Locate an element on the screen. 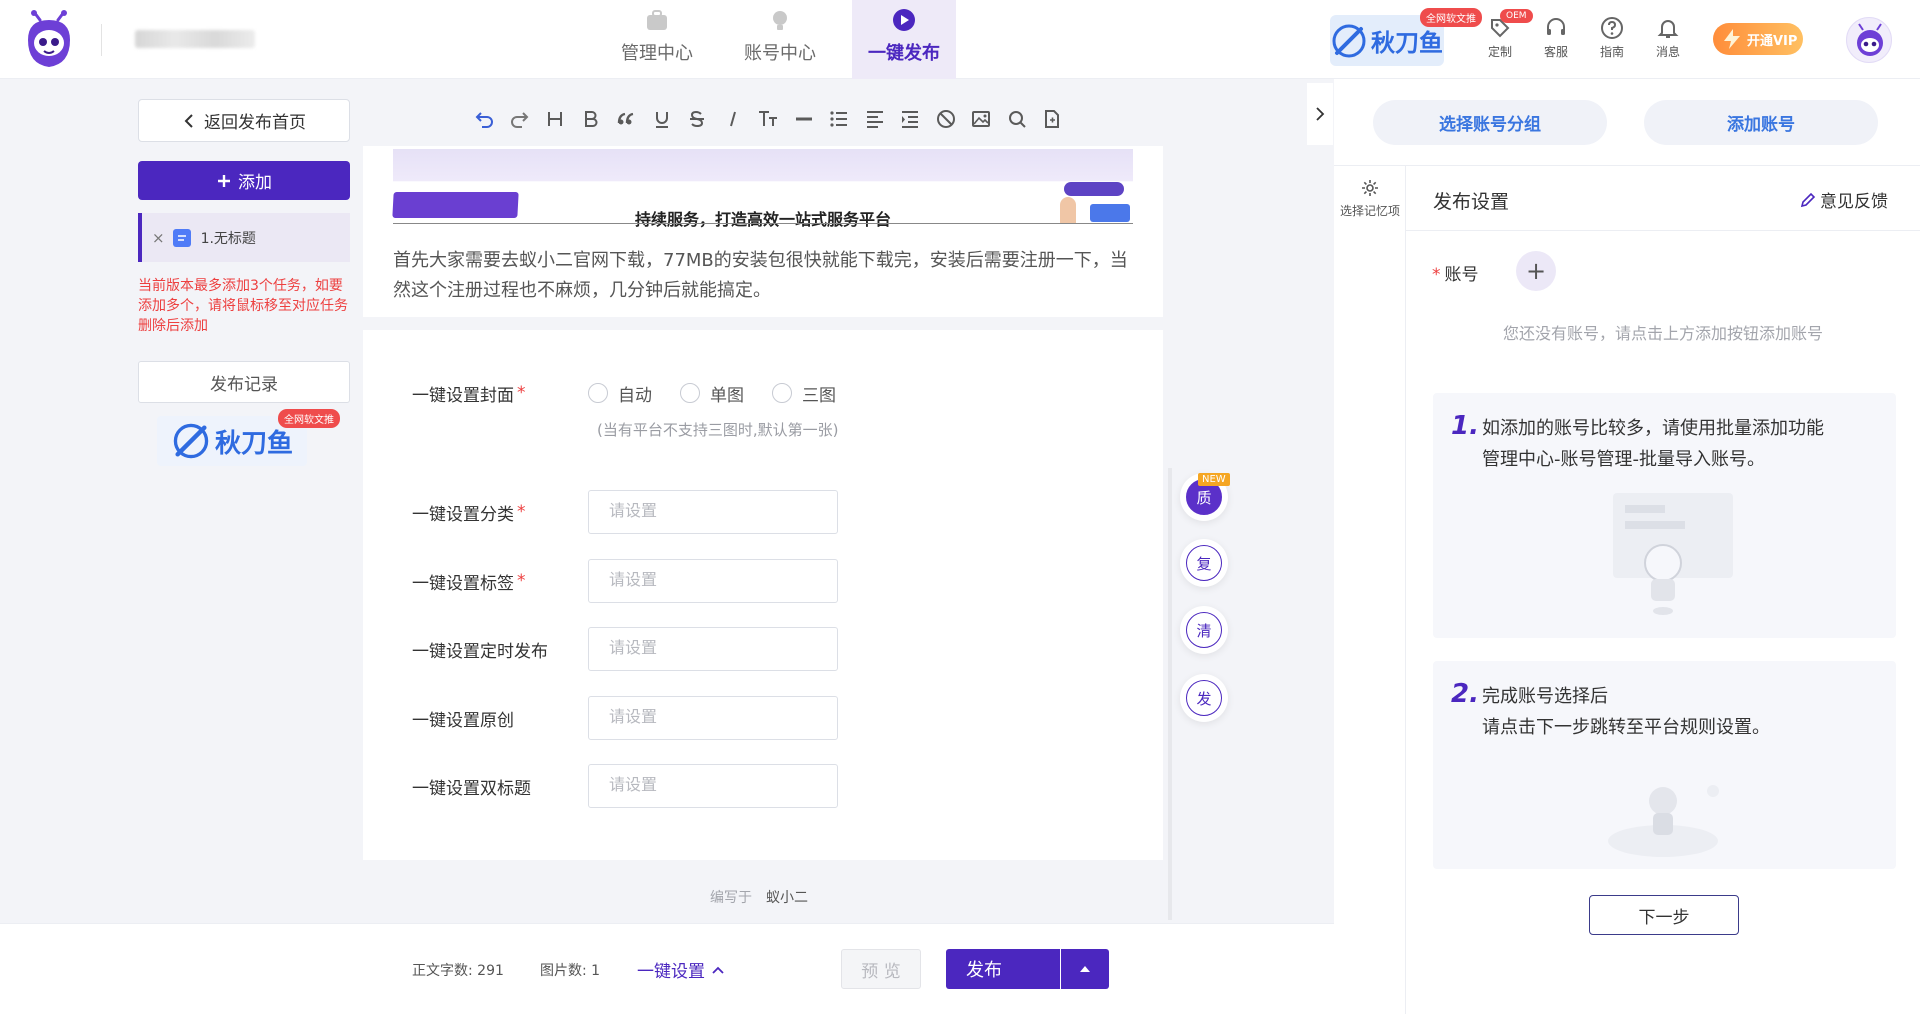  strikethrough-icon is located at coordinates (697, 119).